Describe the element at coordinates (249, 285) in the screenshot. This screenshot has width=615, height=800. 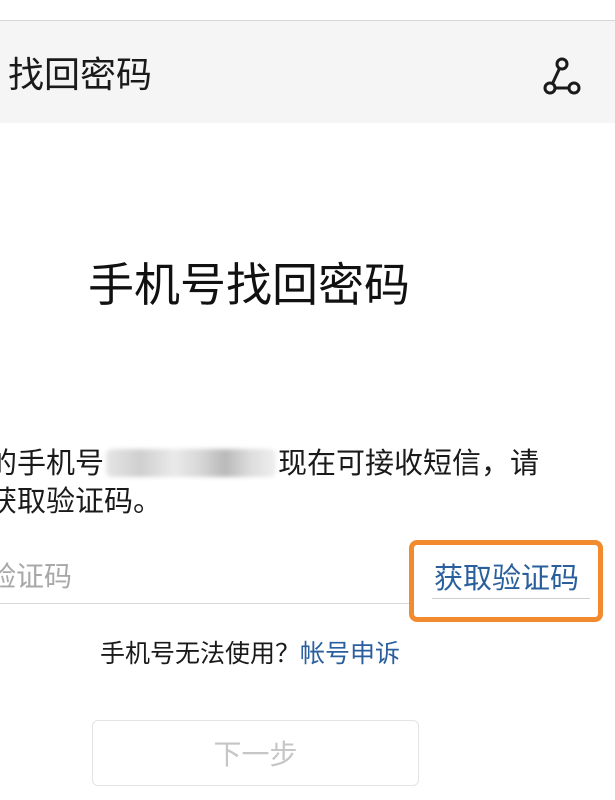
I see `main-title: 手机号找回密码` at that location.